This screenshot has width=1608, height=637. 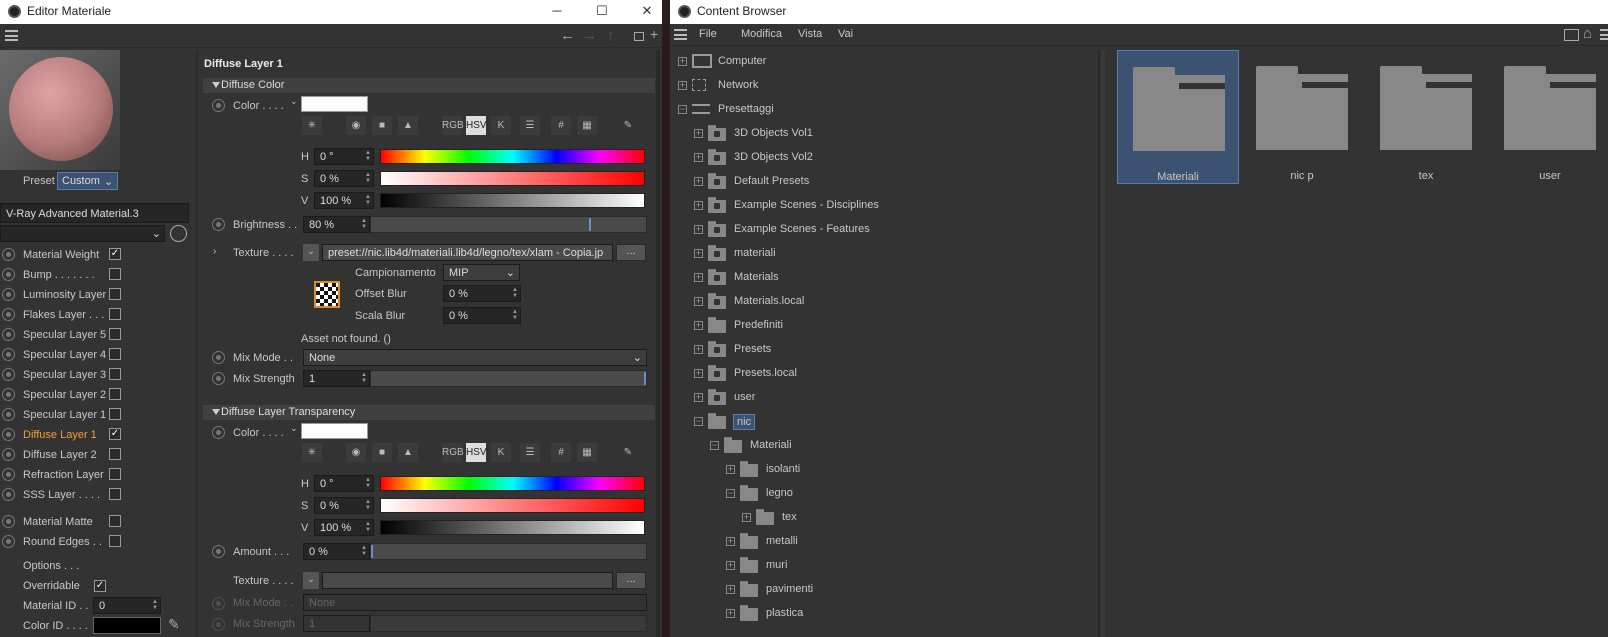 I want to click on texture-menu-button: ⌄, so click(x=311, y=252).